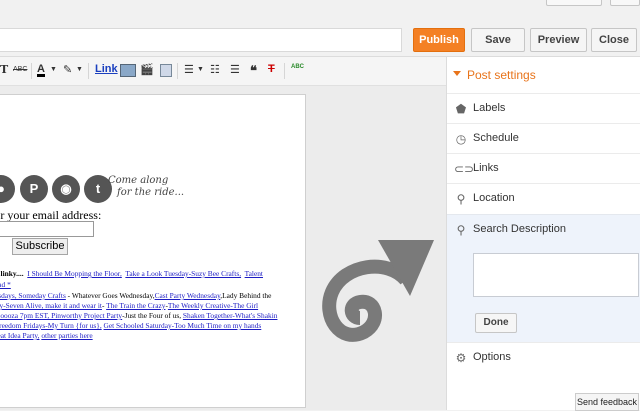 Image resolution: width=640 pixels, height=411 pixels. What do you see at coordinates (558, 40) in the screenshot?
I see `preview-button: Preview` at bounding box center [558, 40].